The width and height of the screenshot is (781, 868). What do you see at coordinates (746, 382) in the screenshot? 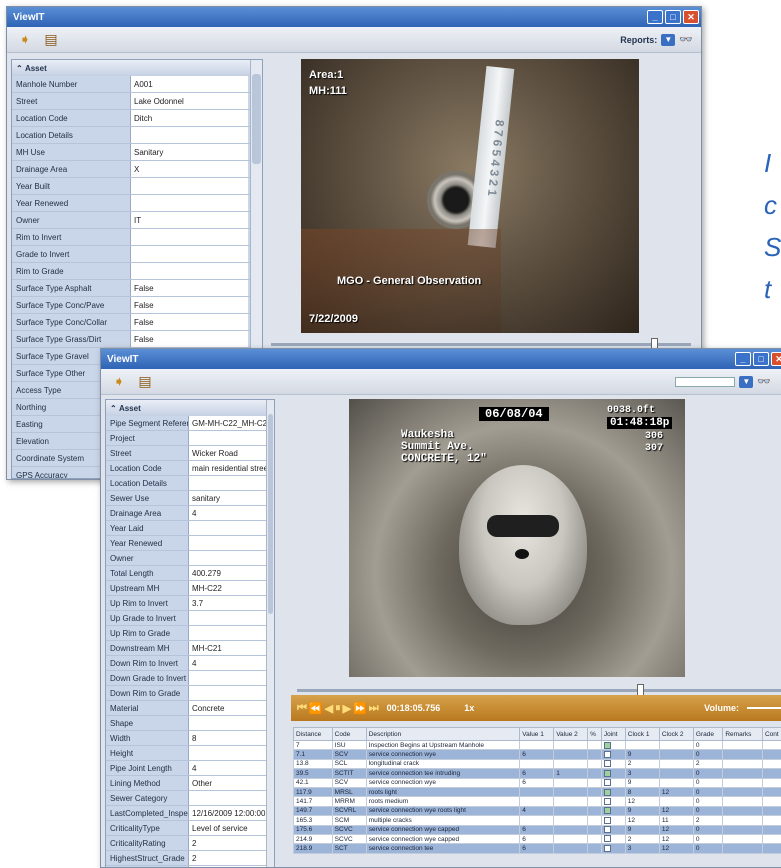
I see `reports-dropdown-front: ▼` at bounding box center [746, 382].